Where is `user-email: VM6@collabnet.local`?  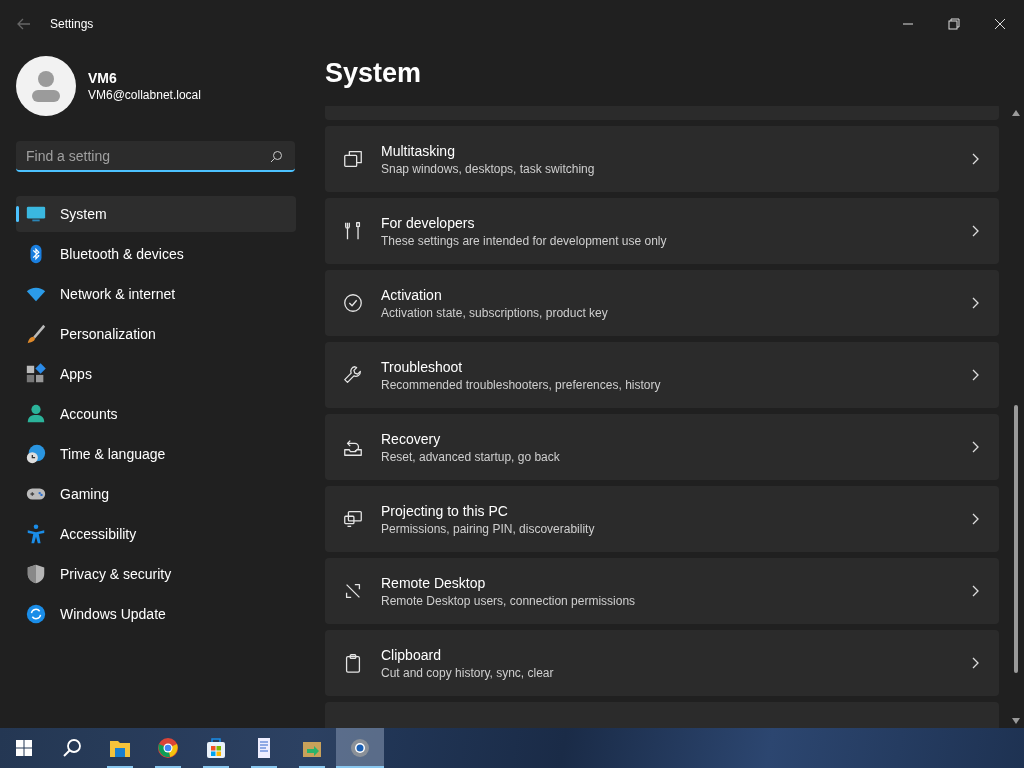 user-email: VM6@collabnet.local is located at coordinates (144, 95).